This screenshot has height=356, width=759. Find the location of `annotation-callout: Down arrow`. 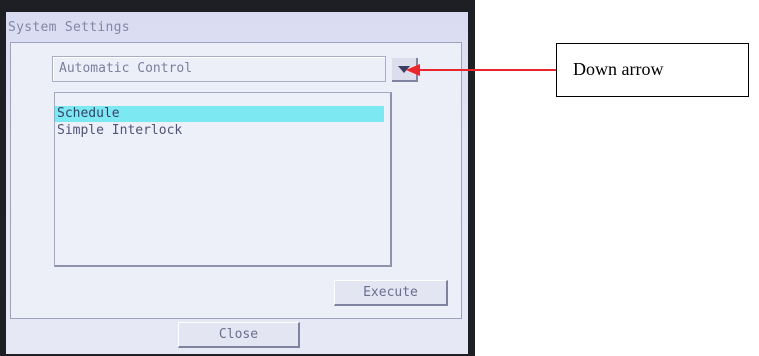

annotation-callout: Down arrow is located at coordinates (652, 70).